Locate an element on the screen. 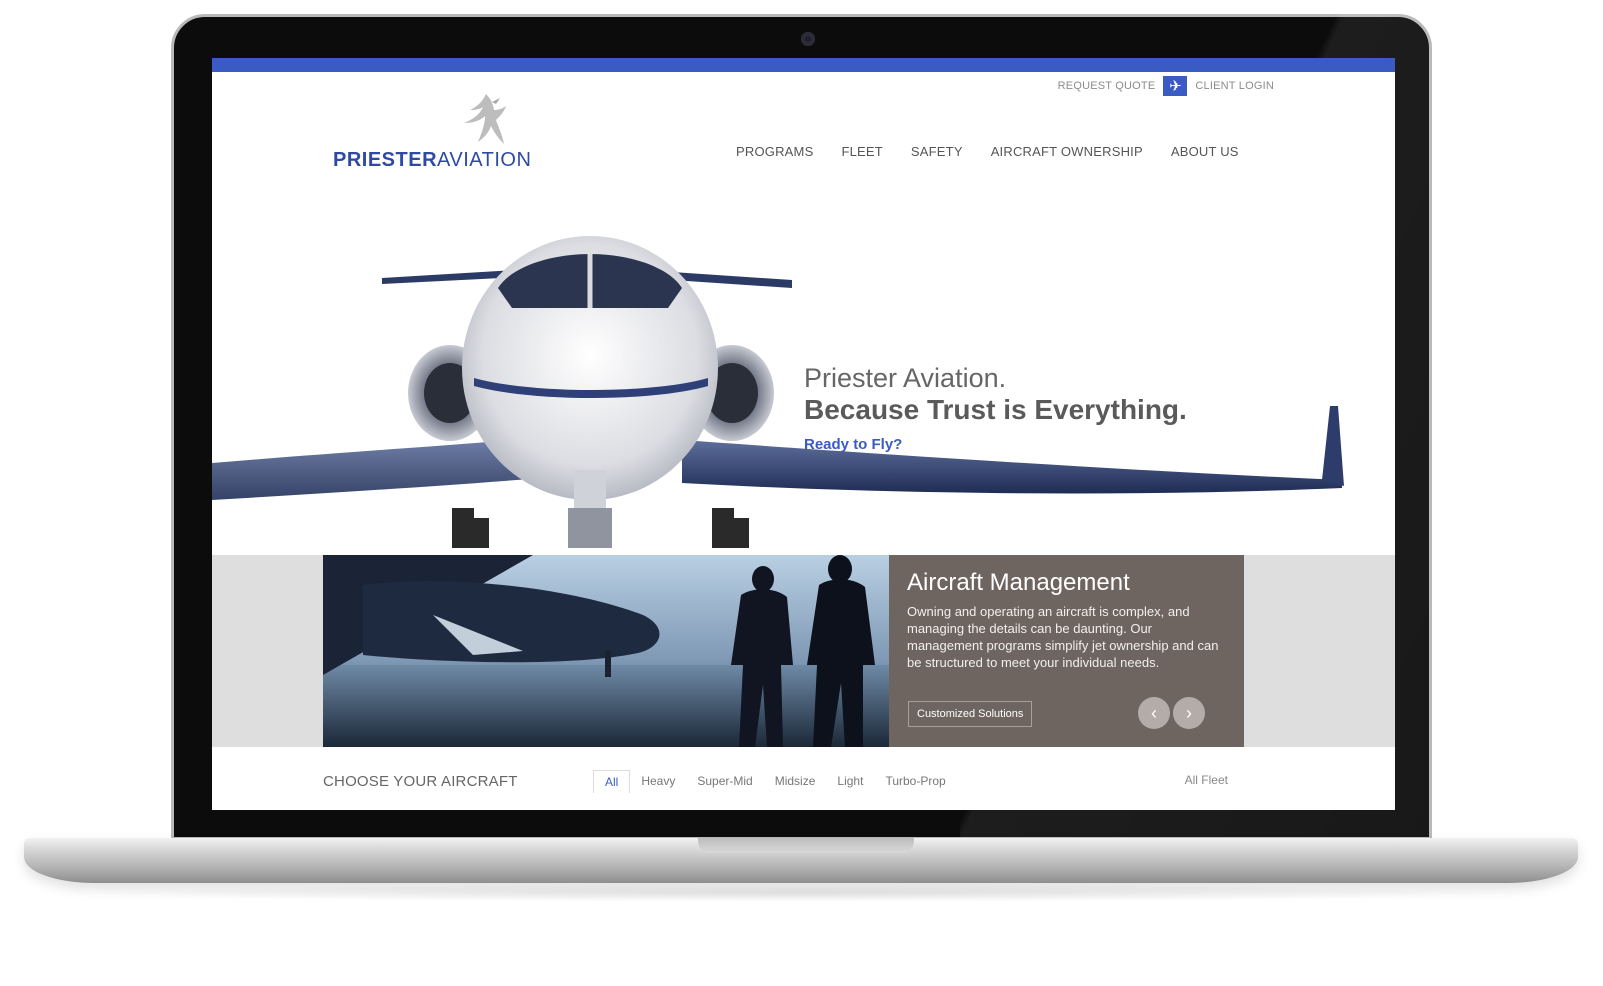 This screenshot has width=1603, height=986. banner-title: Aircraft Management is located at coordinates (1018, 582).